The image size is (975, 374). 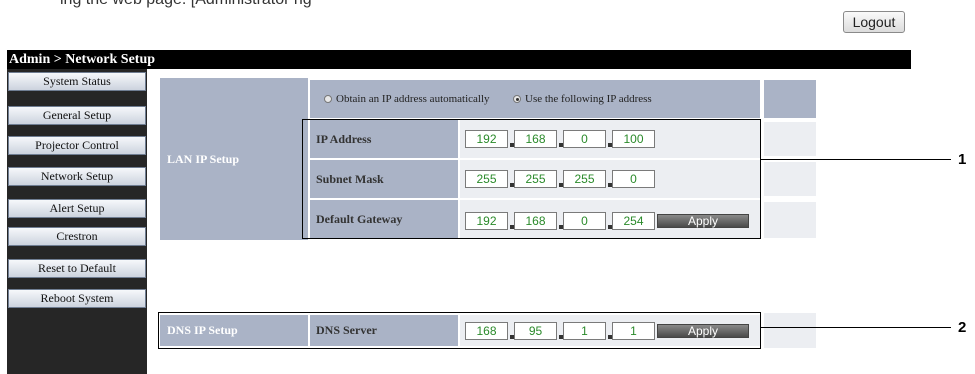 I want to click on callout-1-line, so click(x=856, y=159).